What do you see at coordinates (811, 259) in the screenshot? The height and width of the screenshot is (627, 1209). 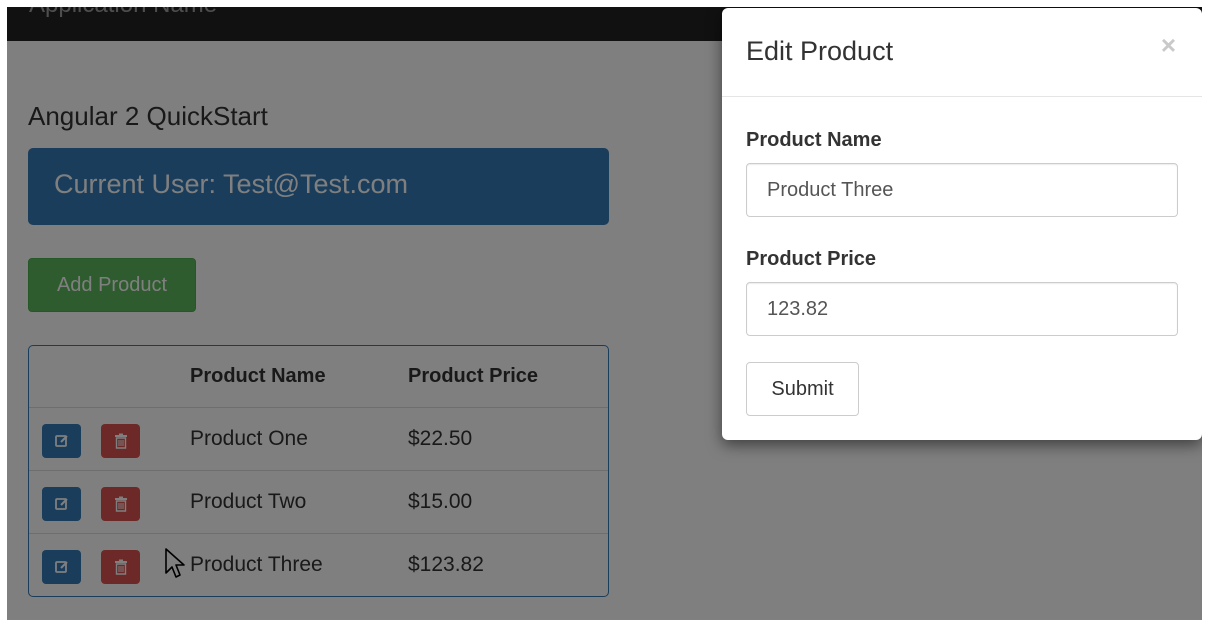 I see `product-price-label: Product Price` at bounding box center [811, 259].